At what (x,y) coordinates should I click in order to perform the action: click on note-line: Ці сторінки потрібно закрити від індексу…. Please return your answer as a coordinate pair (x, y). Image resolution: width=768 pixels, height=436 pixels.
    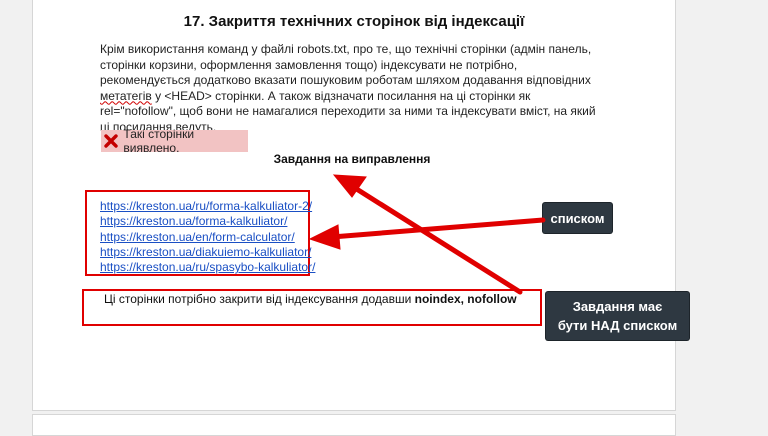
    Looking at the image, I should click on (310, 299).